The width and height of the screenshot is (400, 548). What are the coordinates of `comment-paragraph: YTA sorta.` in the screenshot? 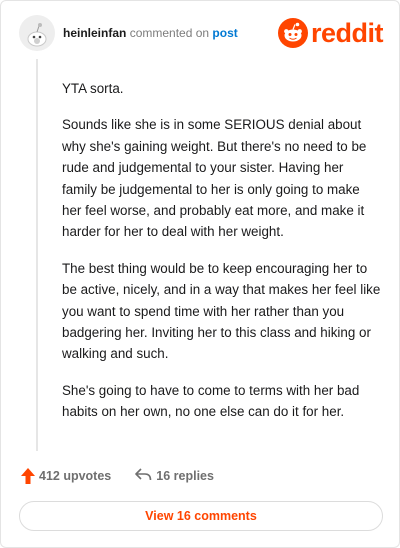 It's located at (93, 88).